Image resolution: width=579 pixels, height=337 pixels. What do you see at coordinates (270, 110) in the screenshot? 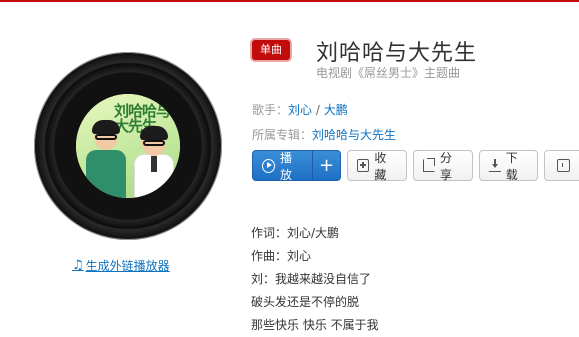
I see `singer-label: 歌手：` at bounding box center [270, 110].